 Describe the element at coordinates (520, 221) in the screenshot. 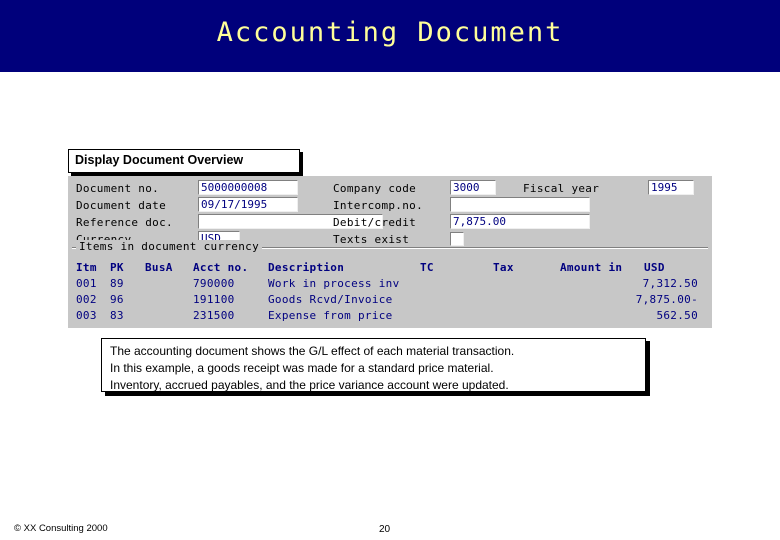

I see `input-debit-credit: 7,875.00` at that location.